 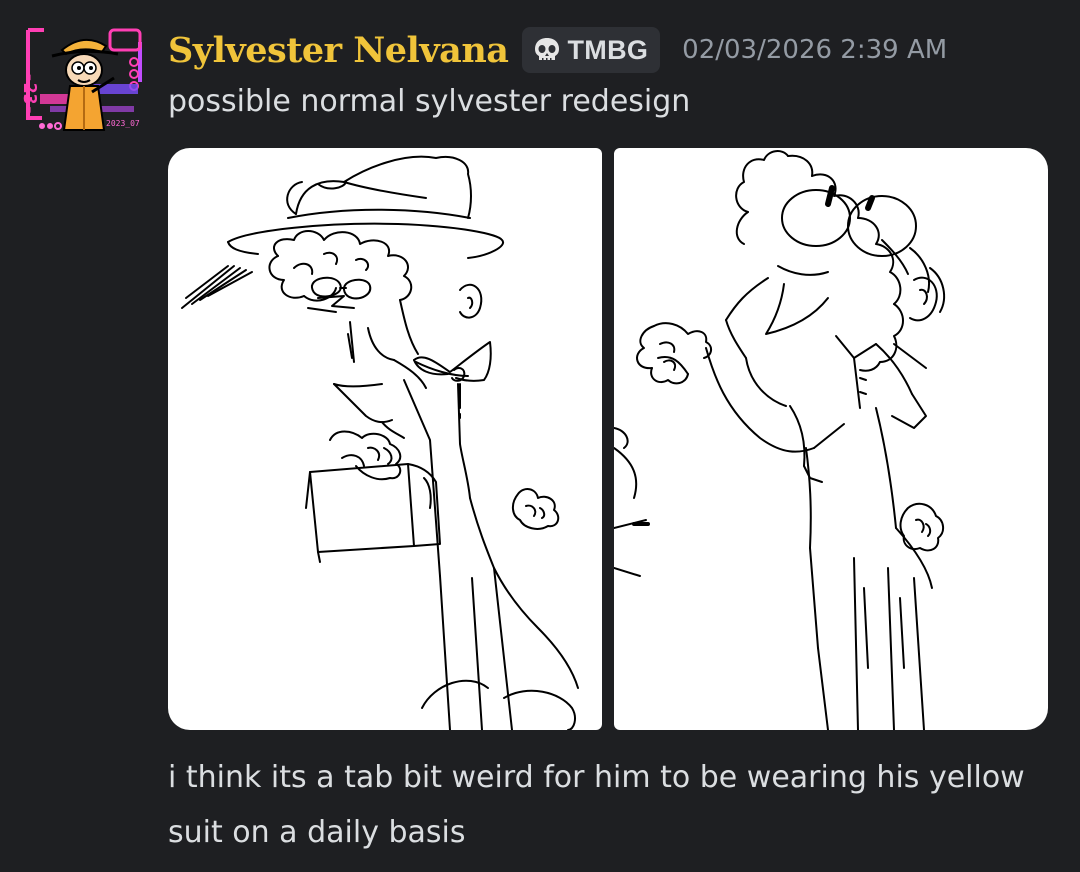 What do you see at coordinates (814, 50) in the screenshot?
I see `message-timestamp: 02/03/2026 2:39 AM` at bounding box center [814, 50].